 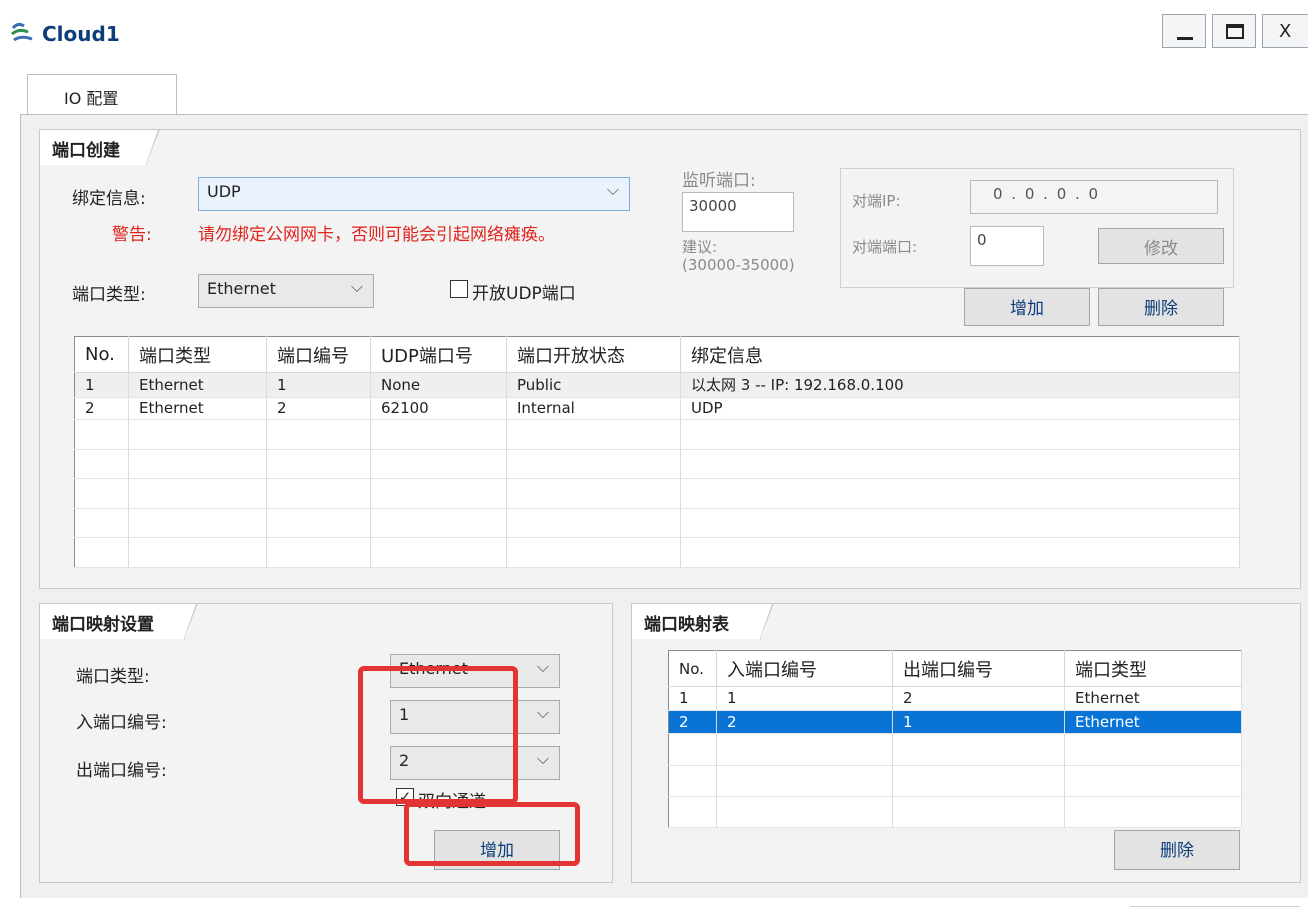 I want to click on peer-ip-input: 0 . 0 . 0 . 0, so click(x=1094, y=197).